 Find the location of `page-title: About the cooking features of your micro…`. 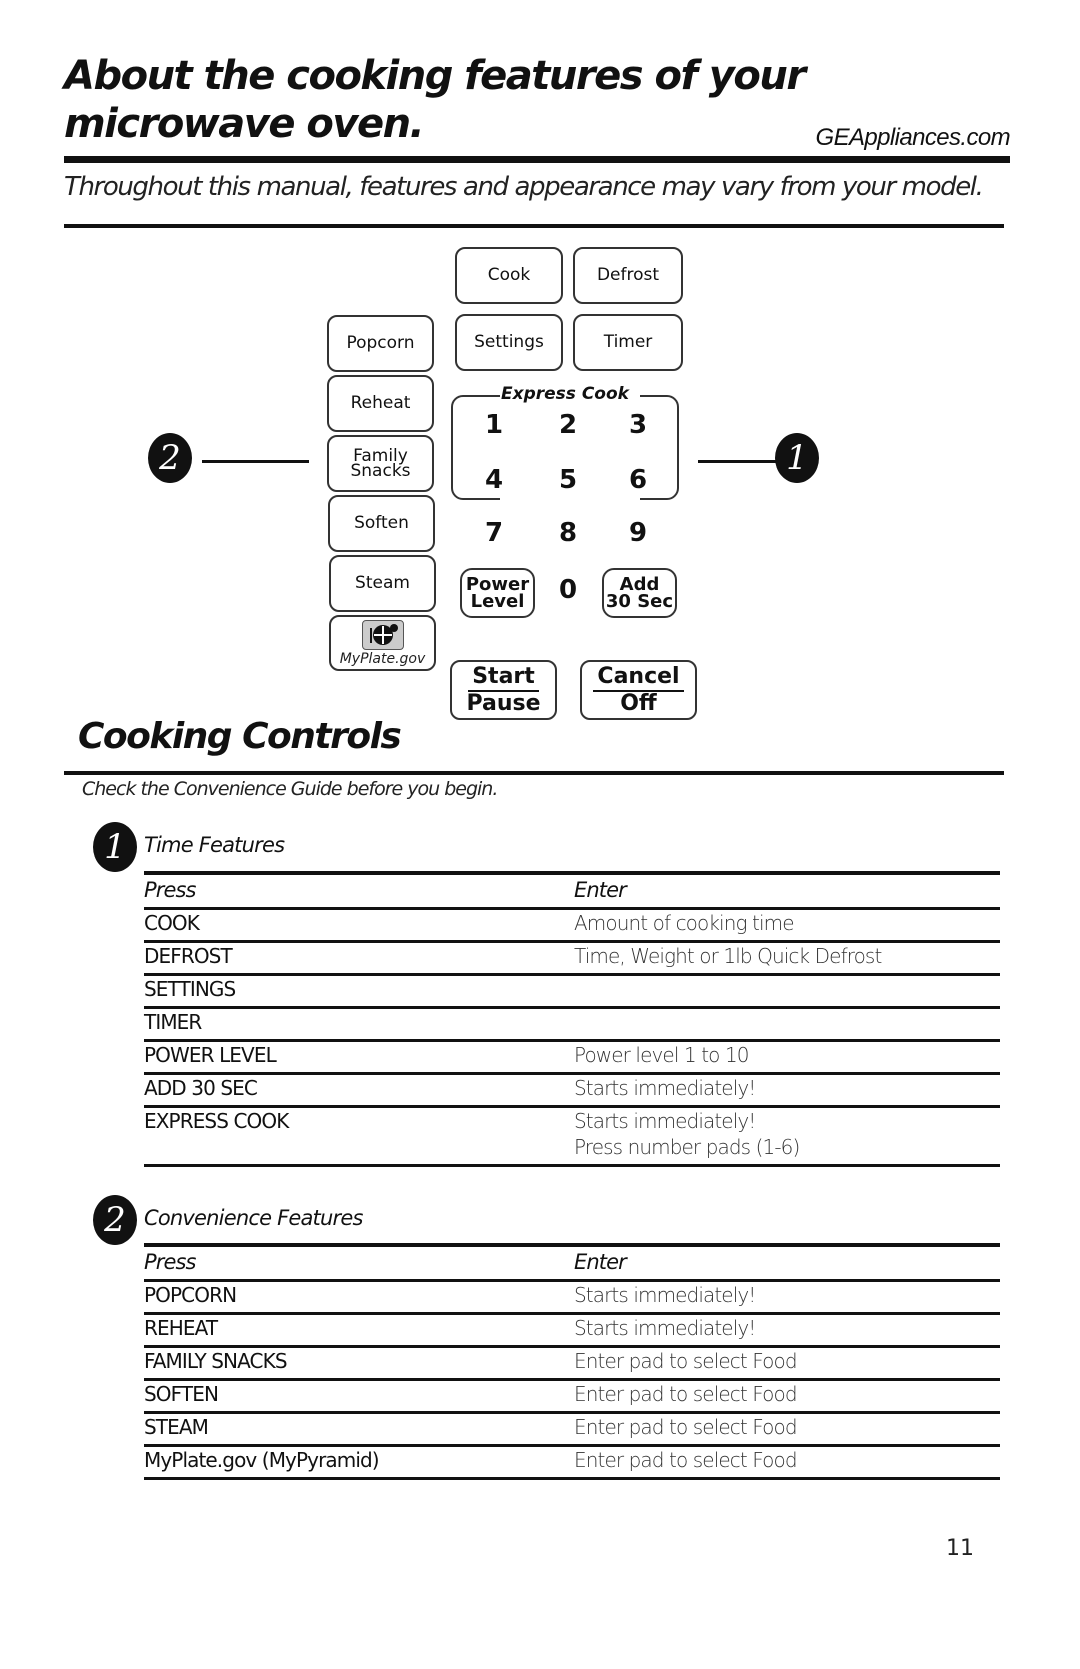

page-title: About the cooking features of your micro… is located at coordinates (435, 100).